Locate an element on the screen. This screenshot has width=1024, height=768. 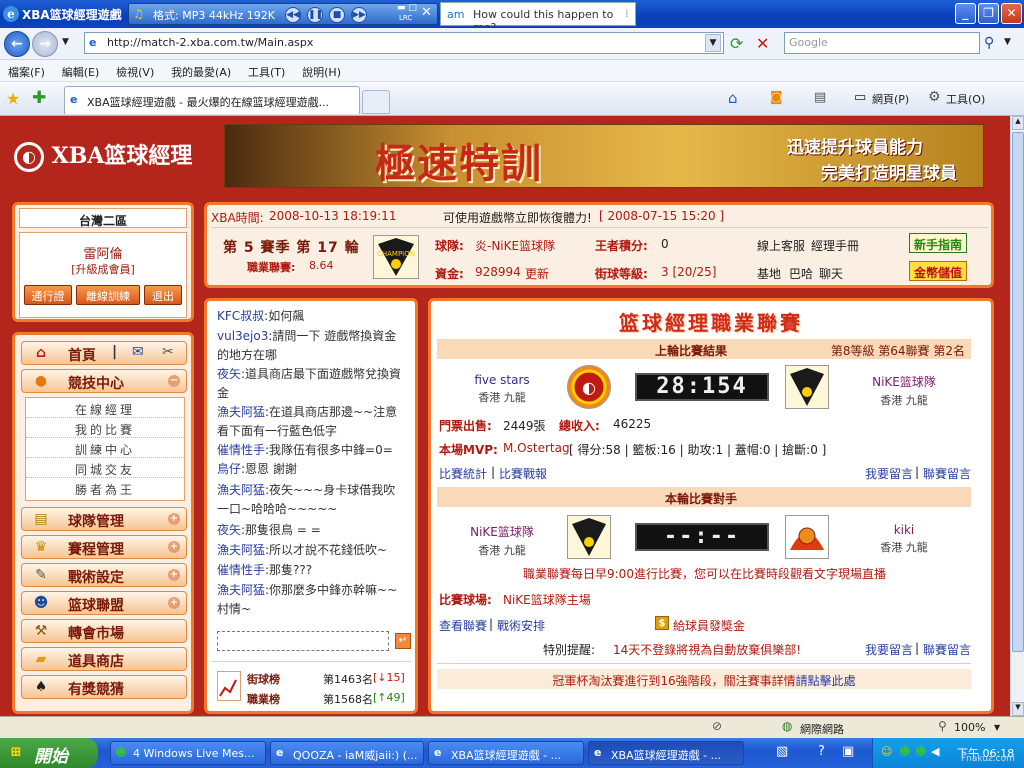
chat-user: 鳥仔 is located at coordinates (229, 469).